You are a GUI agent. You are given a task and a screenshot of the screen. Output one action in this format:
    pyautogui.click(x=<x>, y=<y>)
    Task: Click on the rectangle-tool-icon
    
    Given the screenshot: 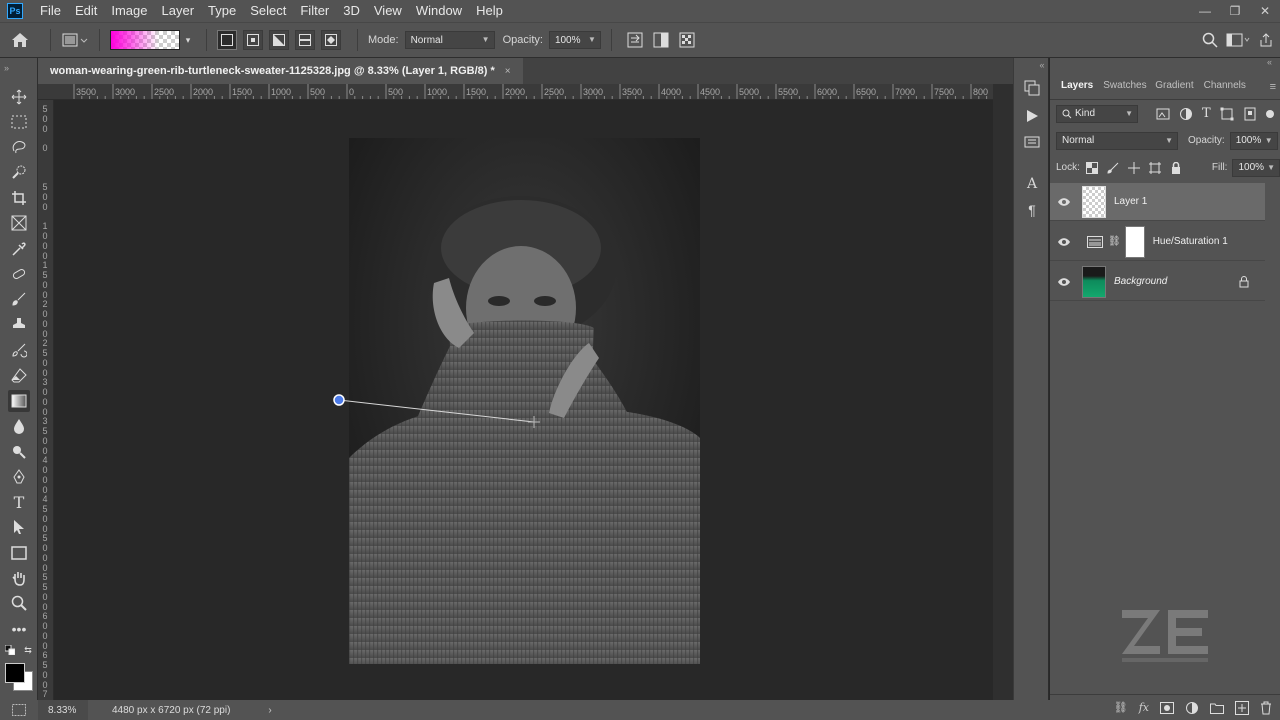 What is the action you would take?
    pyautogui.click(x=19, y=553)
    